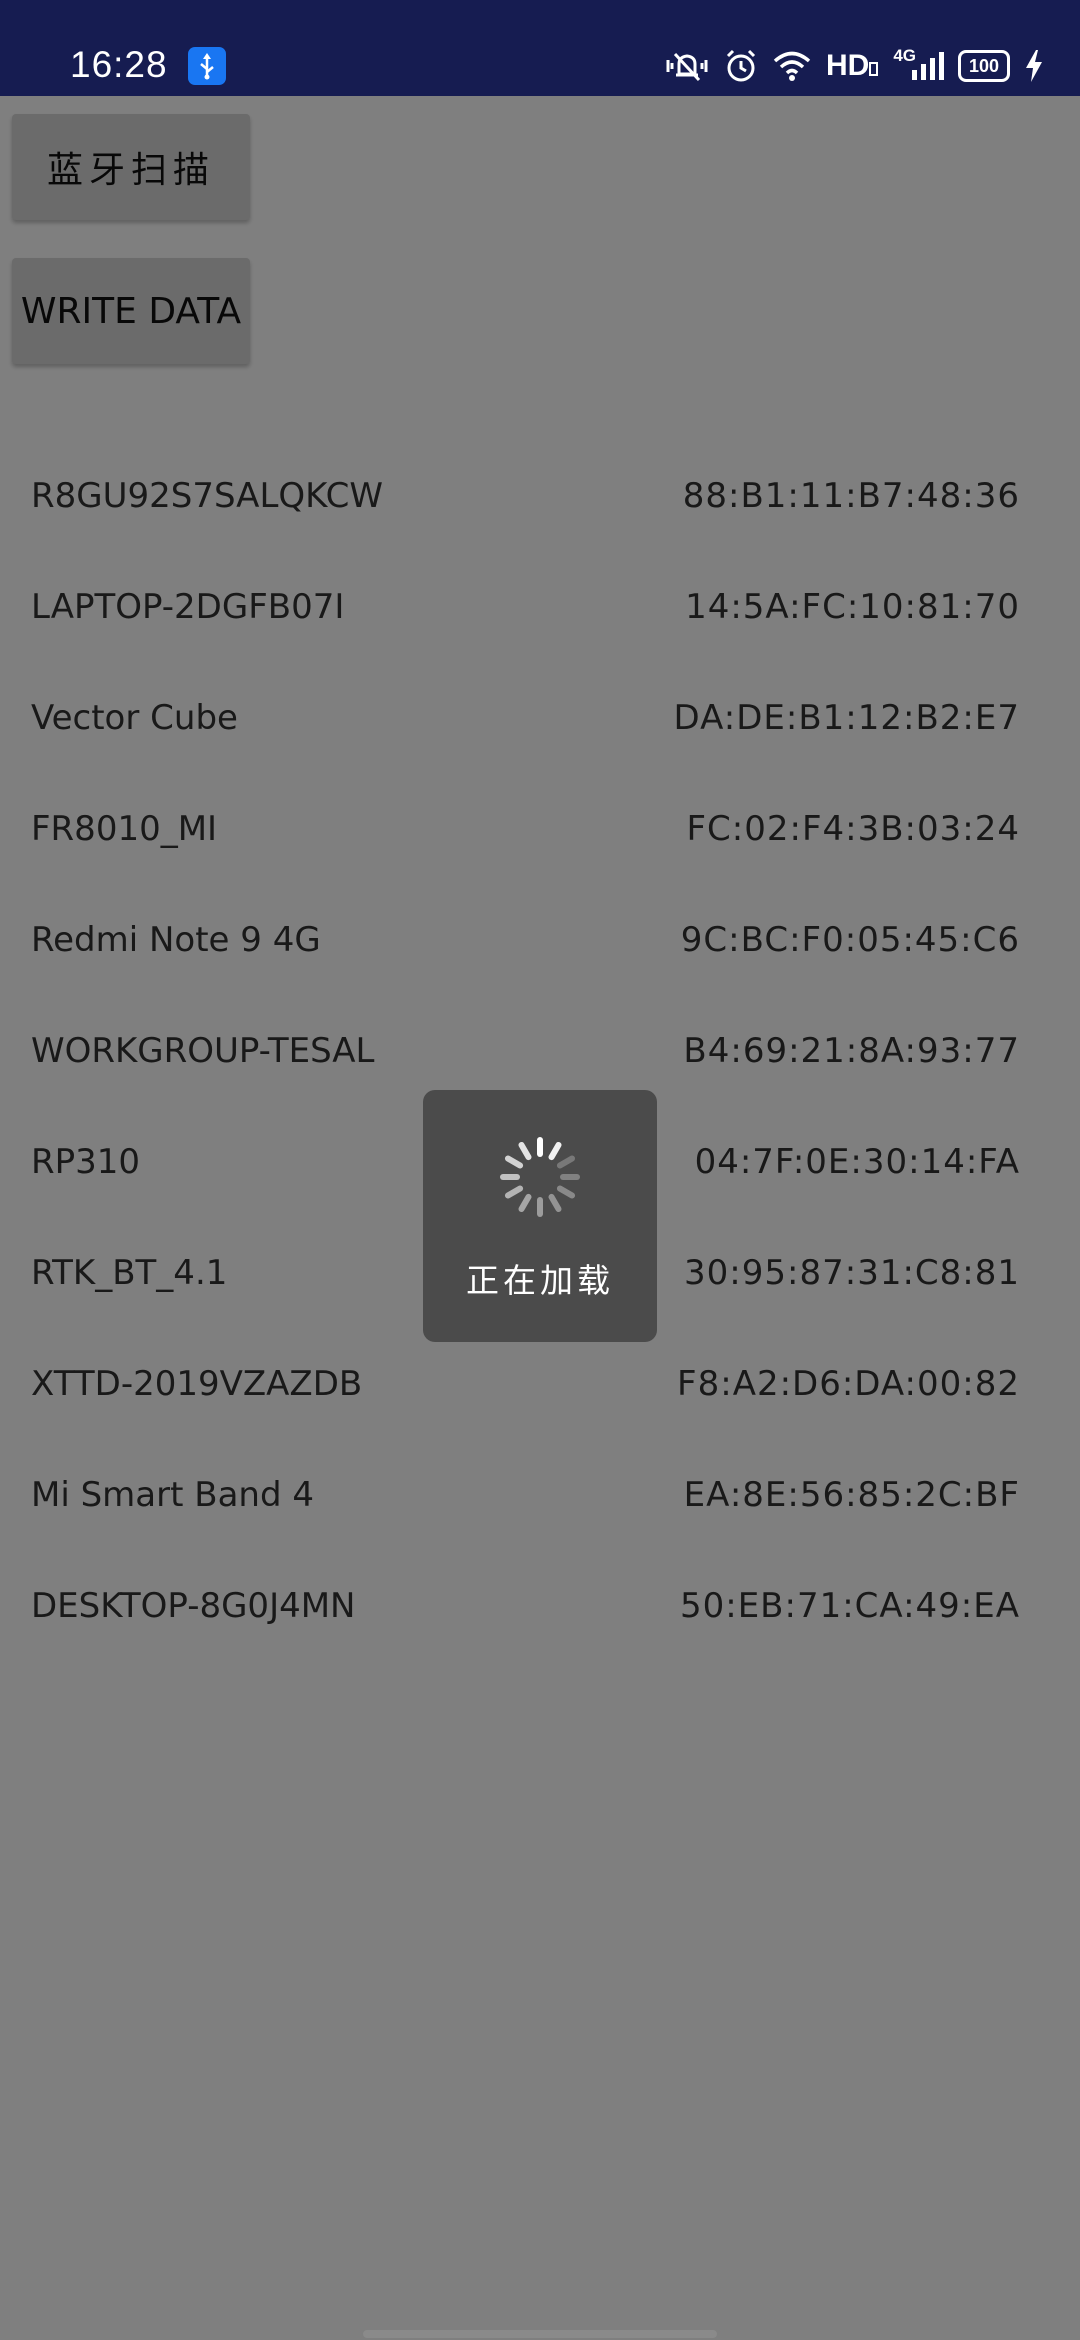 The height and width of the screenshot is (2340, 1080). I want to click on mute-vibrate-icon, so click(687, 66).